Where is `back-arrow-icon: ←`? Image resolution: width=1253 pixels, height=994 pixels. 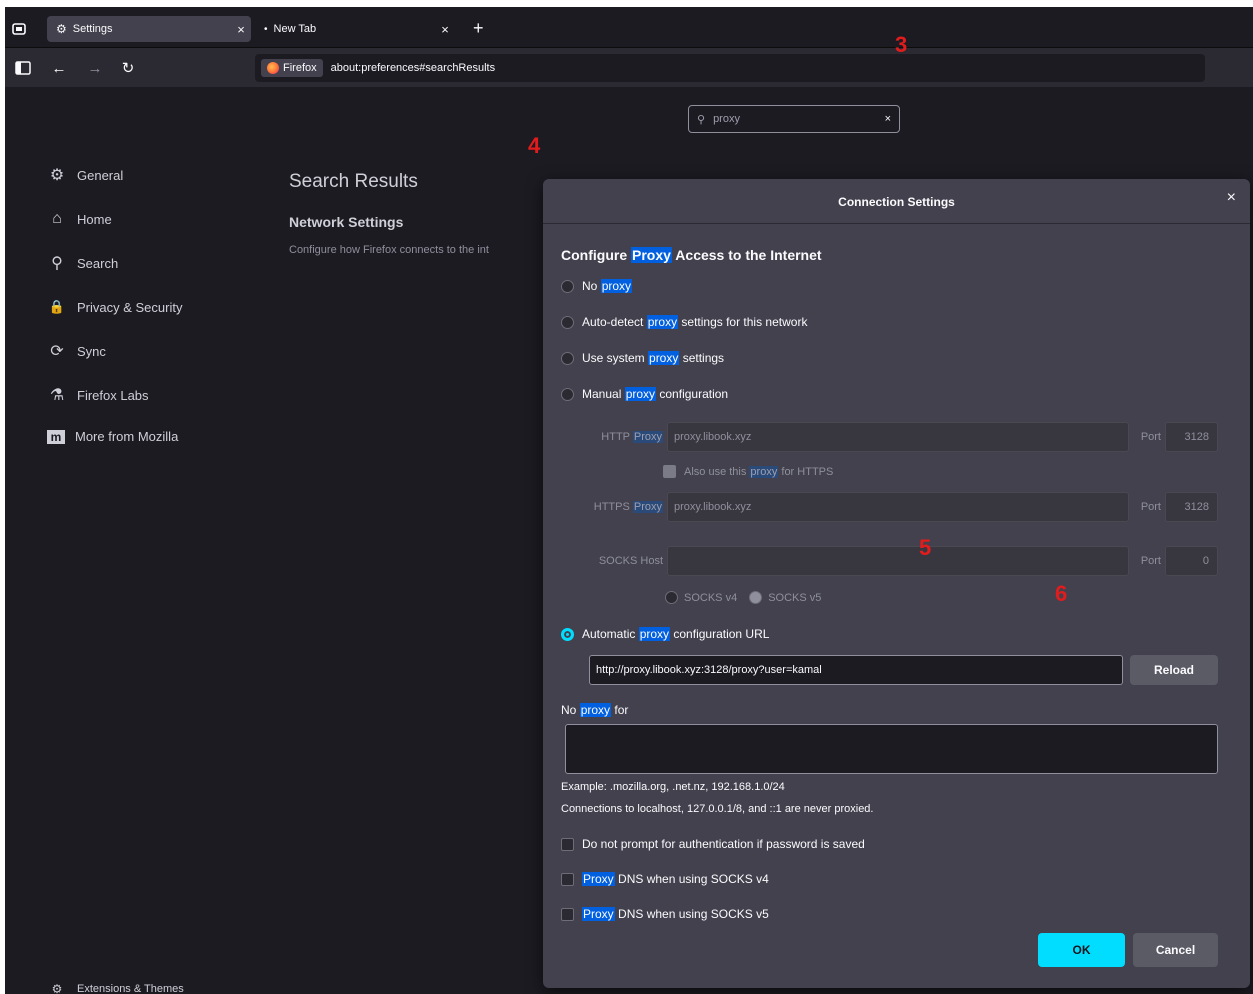
back-arrow-icon: ← is located at coordinates (59, 68).